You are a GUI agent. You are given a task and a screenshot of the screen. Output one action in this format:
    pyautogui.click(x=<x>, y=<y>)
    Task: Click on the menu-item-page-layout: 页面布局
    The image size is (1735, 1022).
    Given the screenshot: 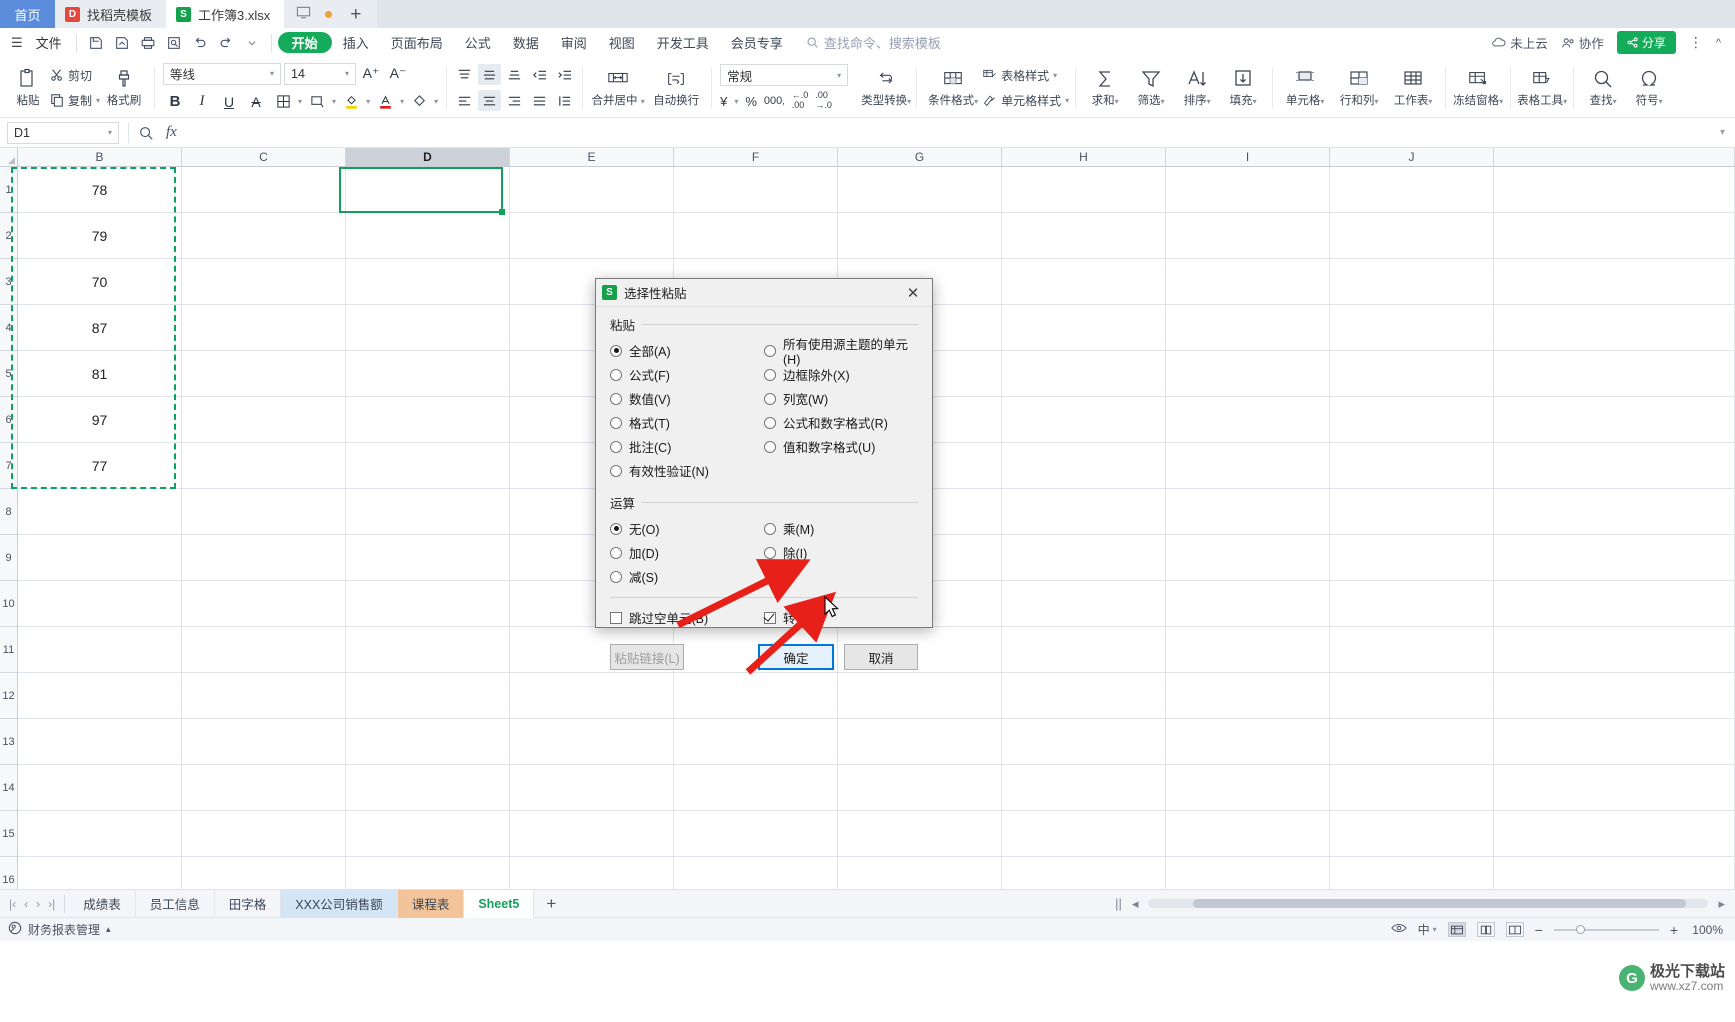 What is the action you would take?
    pyautogui.click(x=417, y=43)
    